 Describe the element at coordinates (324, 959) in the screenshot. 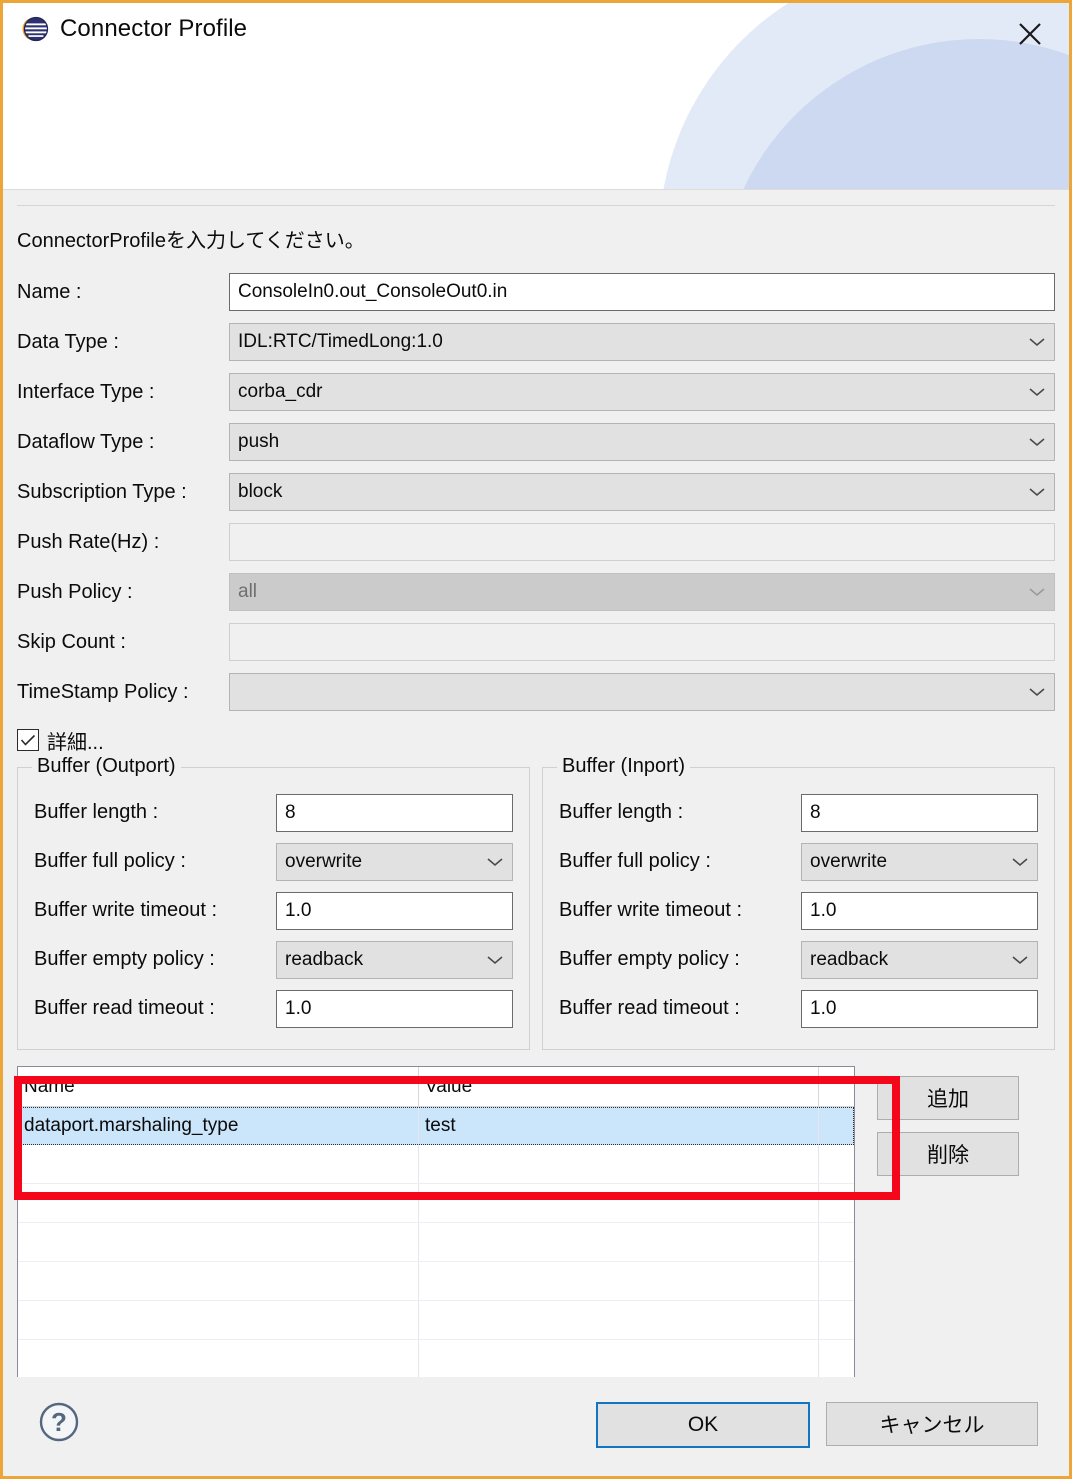

I see `outport-buffer-empty-policy-value: readback` at that location.